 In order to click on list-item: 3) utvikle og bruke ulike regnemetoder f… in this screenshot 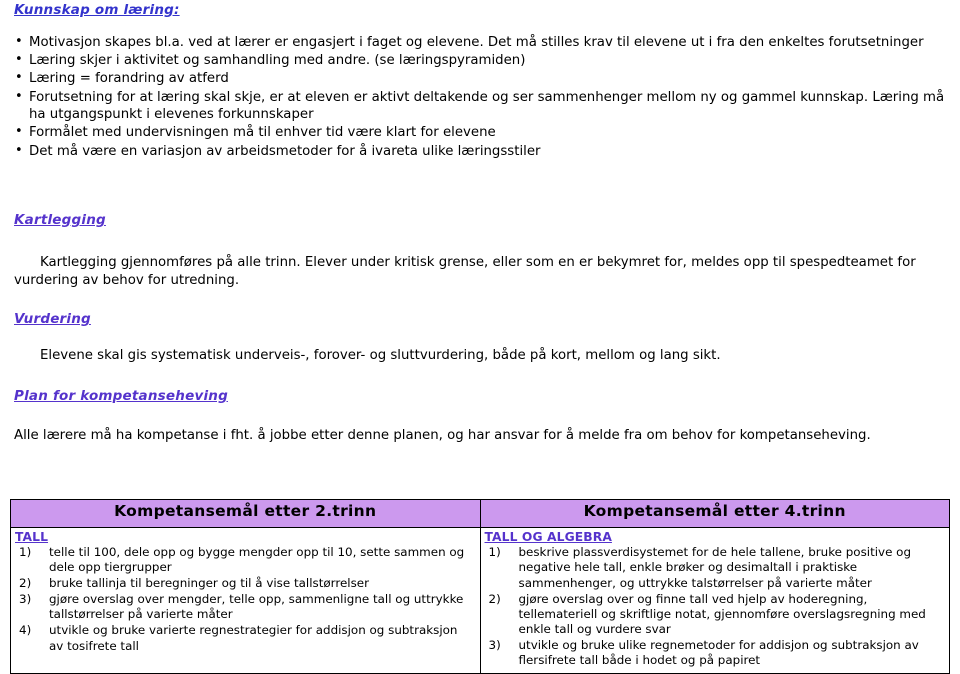, I will do `click(715, 653)`.